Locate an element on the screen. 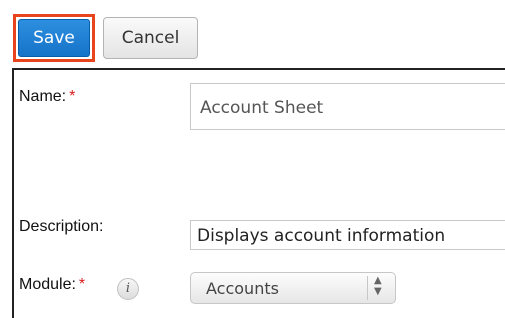 This screenshot has width=505, height=318. description-label: Description: is located at coordinates (61, 226).